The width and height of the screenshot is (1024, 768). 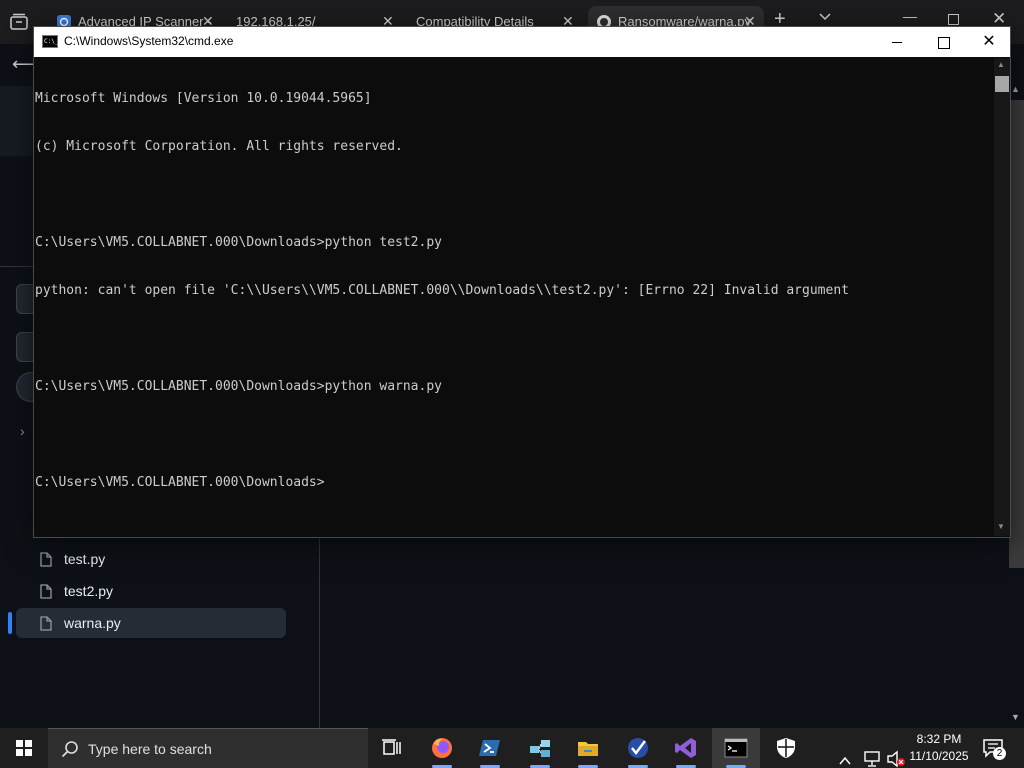 I want to click on cmd-app-icon: C:\_, so click(x=50, y=41).